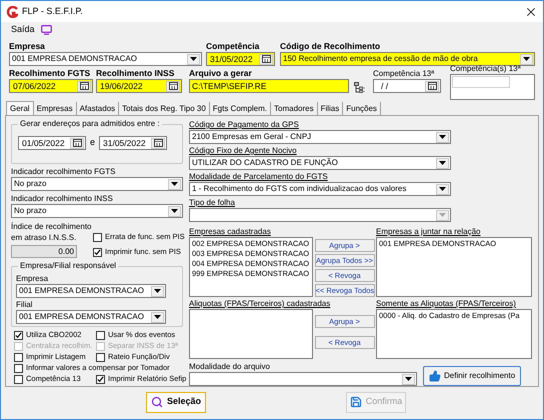 The width and height of the screenshot is (544, 420). Describe the element at coordinates (68, 266) in the screenshot. I see `group-legend: Empresa/Filial responsável` at that location.